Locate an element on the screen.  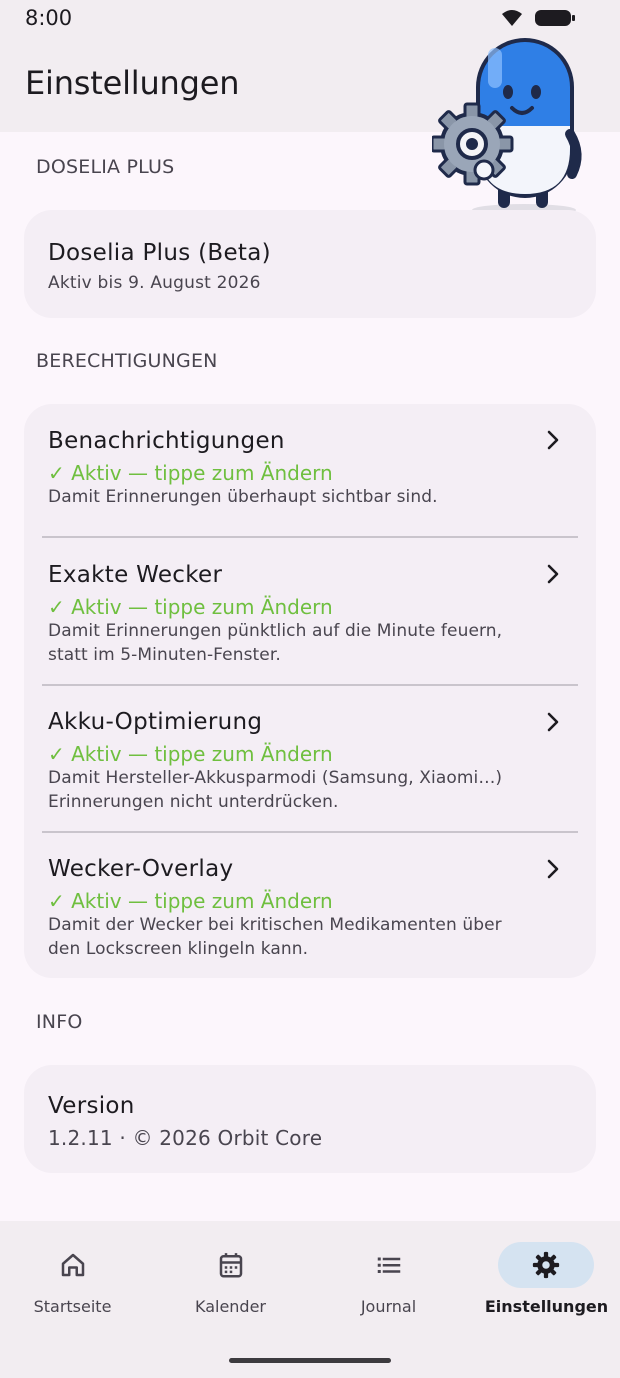
nav-item-calendar: Kalender is located at coordinates (235, 1271).